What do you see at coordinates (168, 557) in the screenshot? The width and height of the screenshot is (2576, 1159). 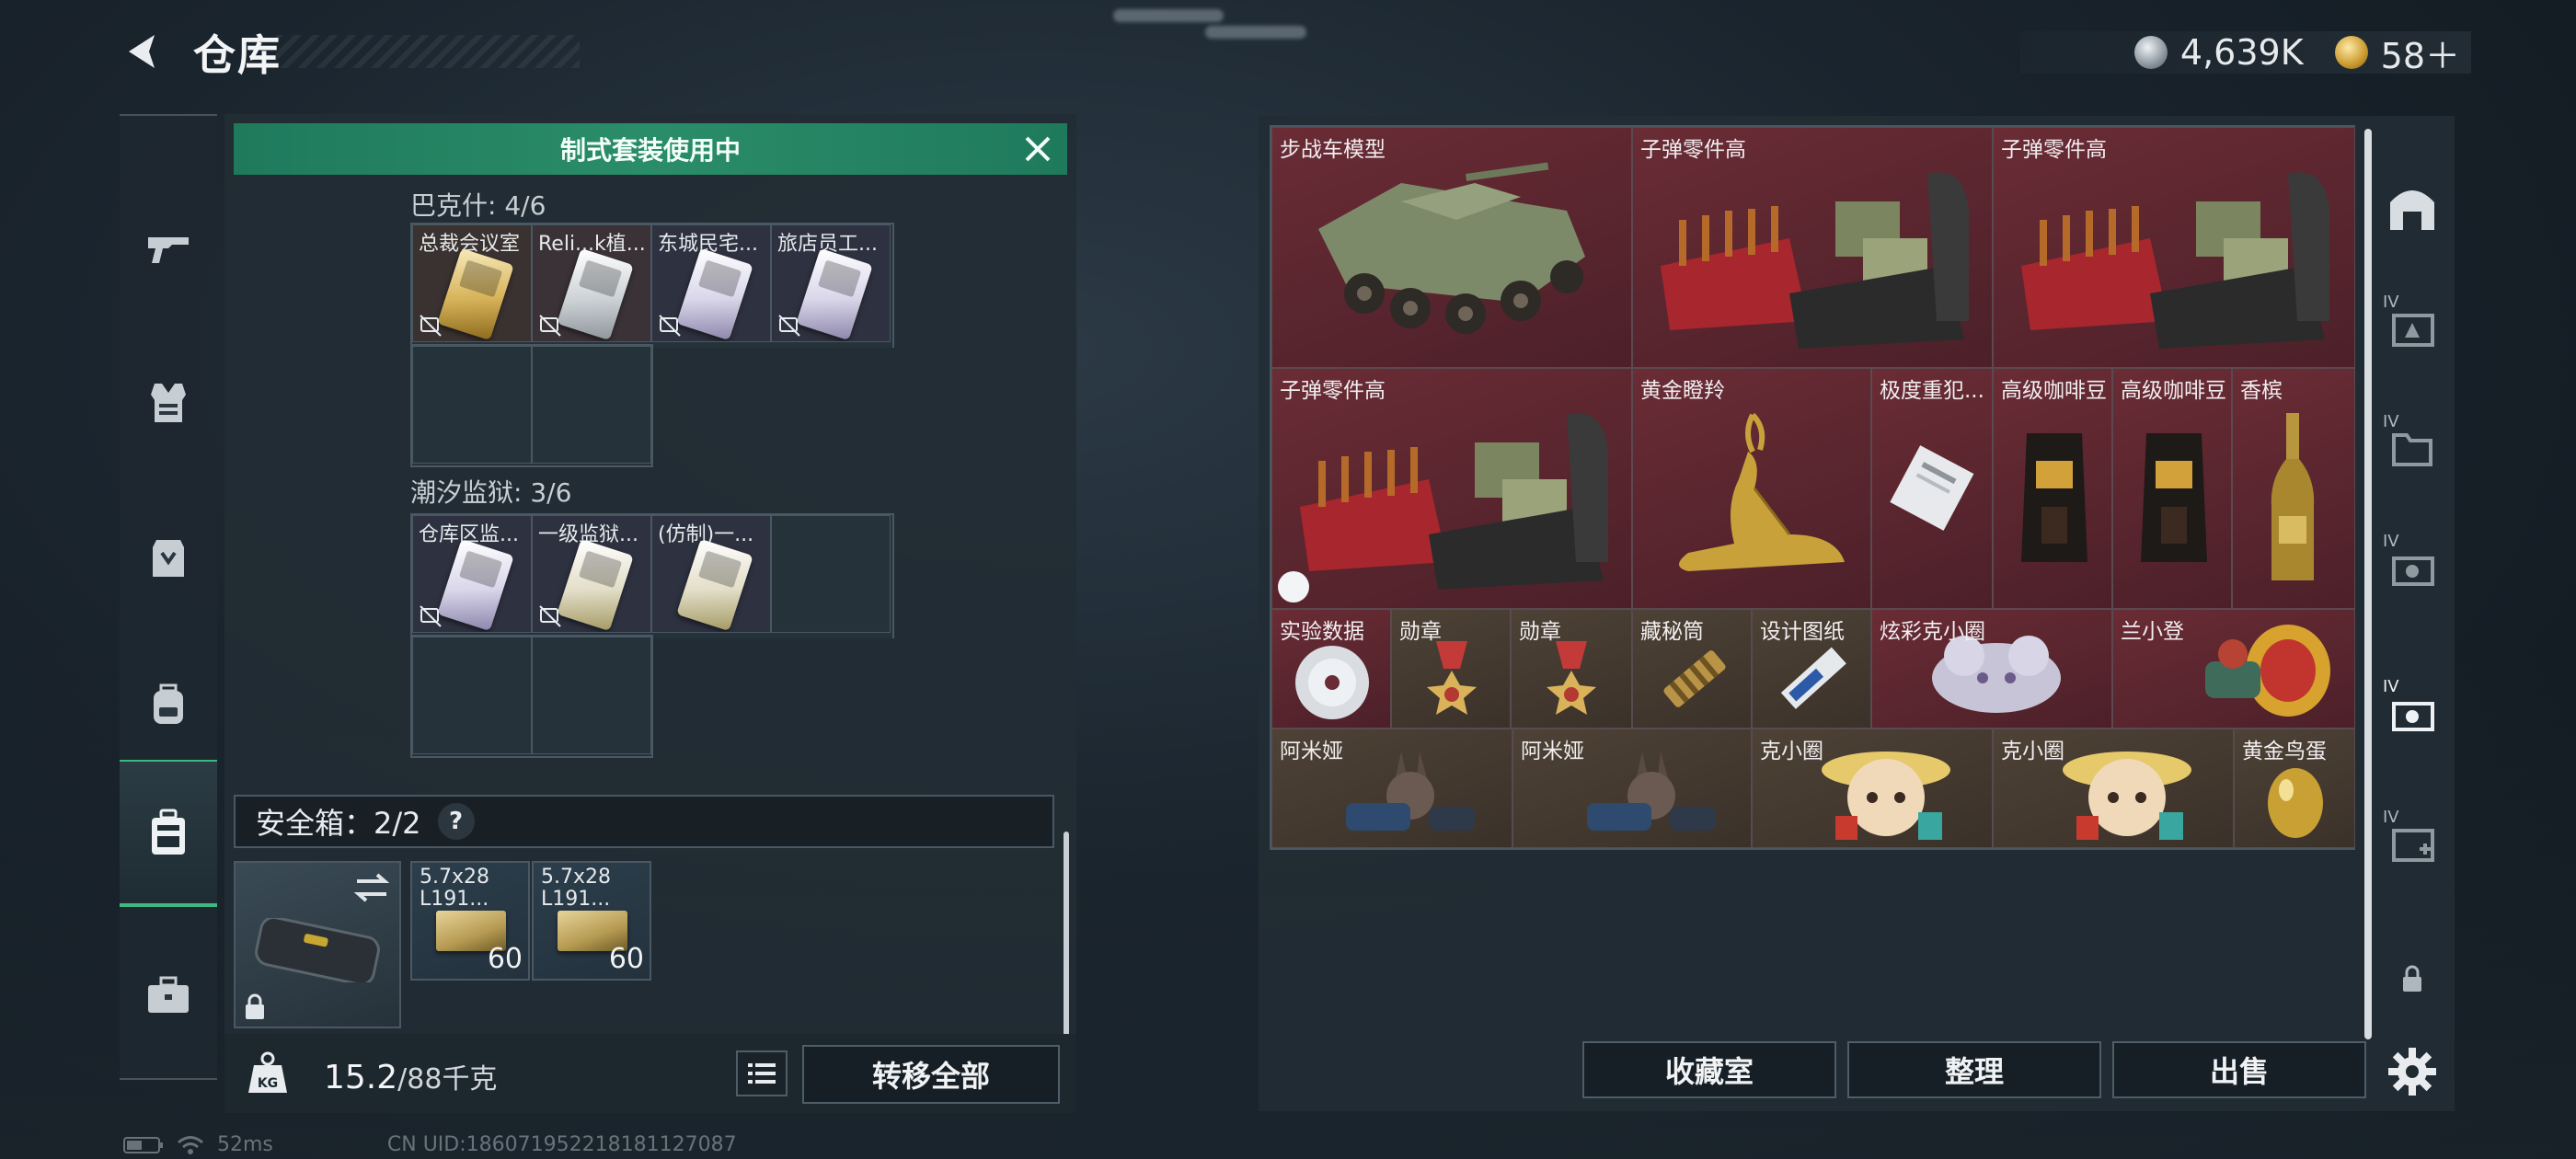 I see `nav-item-rig` at bounding box center [168, 557].